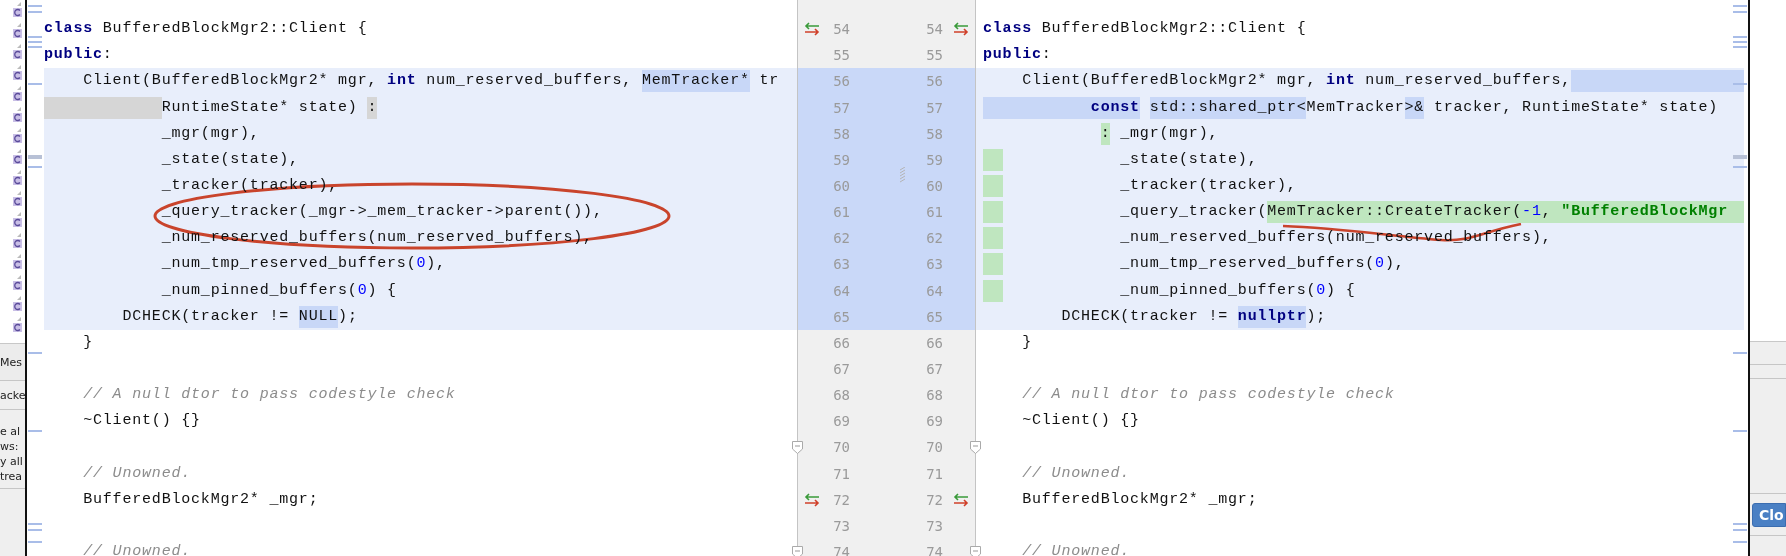 This screenshot has width=1786, height=556. I want to click on drag-handle-icon, so click(902, 175).